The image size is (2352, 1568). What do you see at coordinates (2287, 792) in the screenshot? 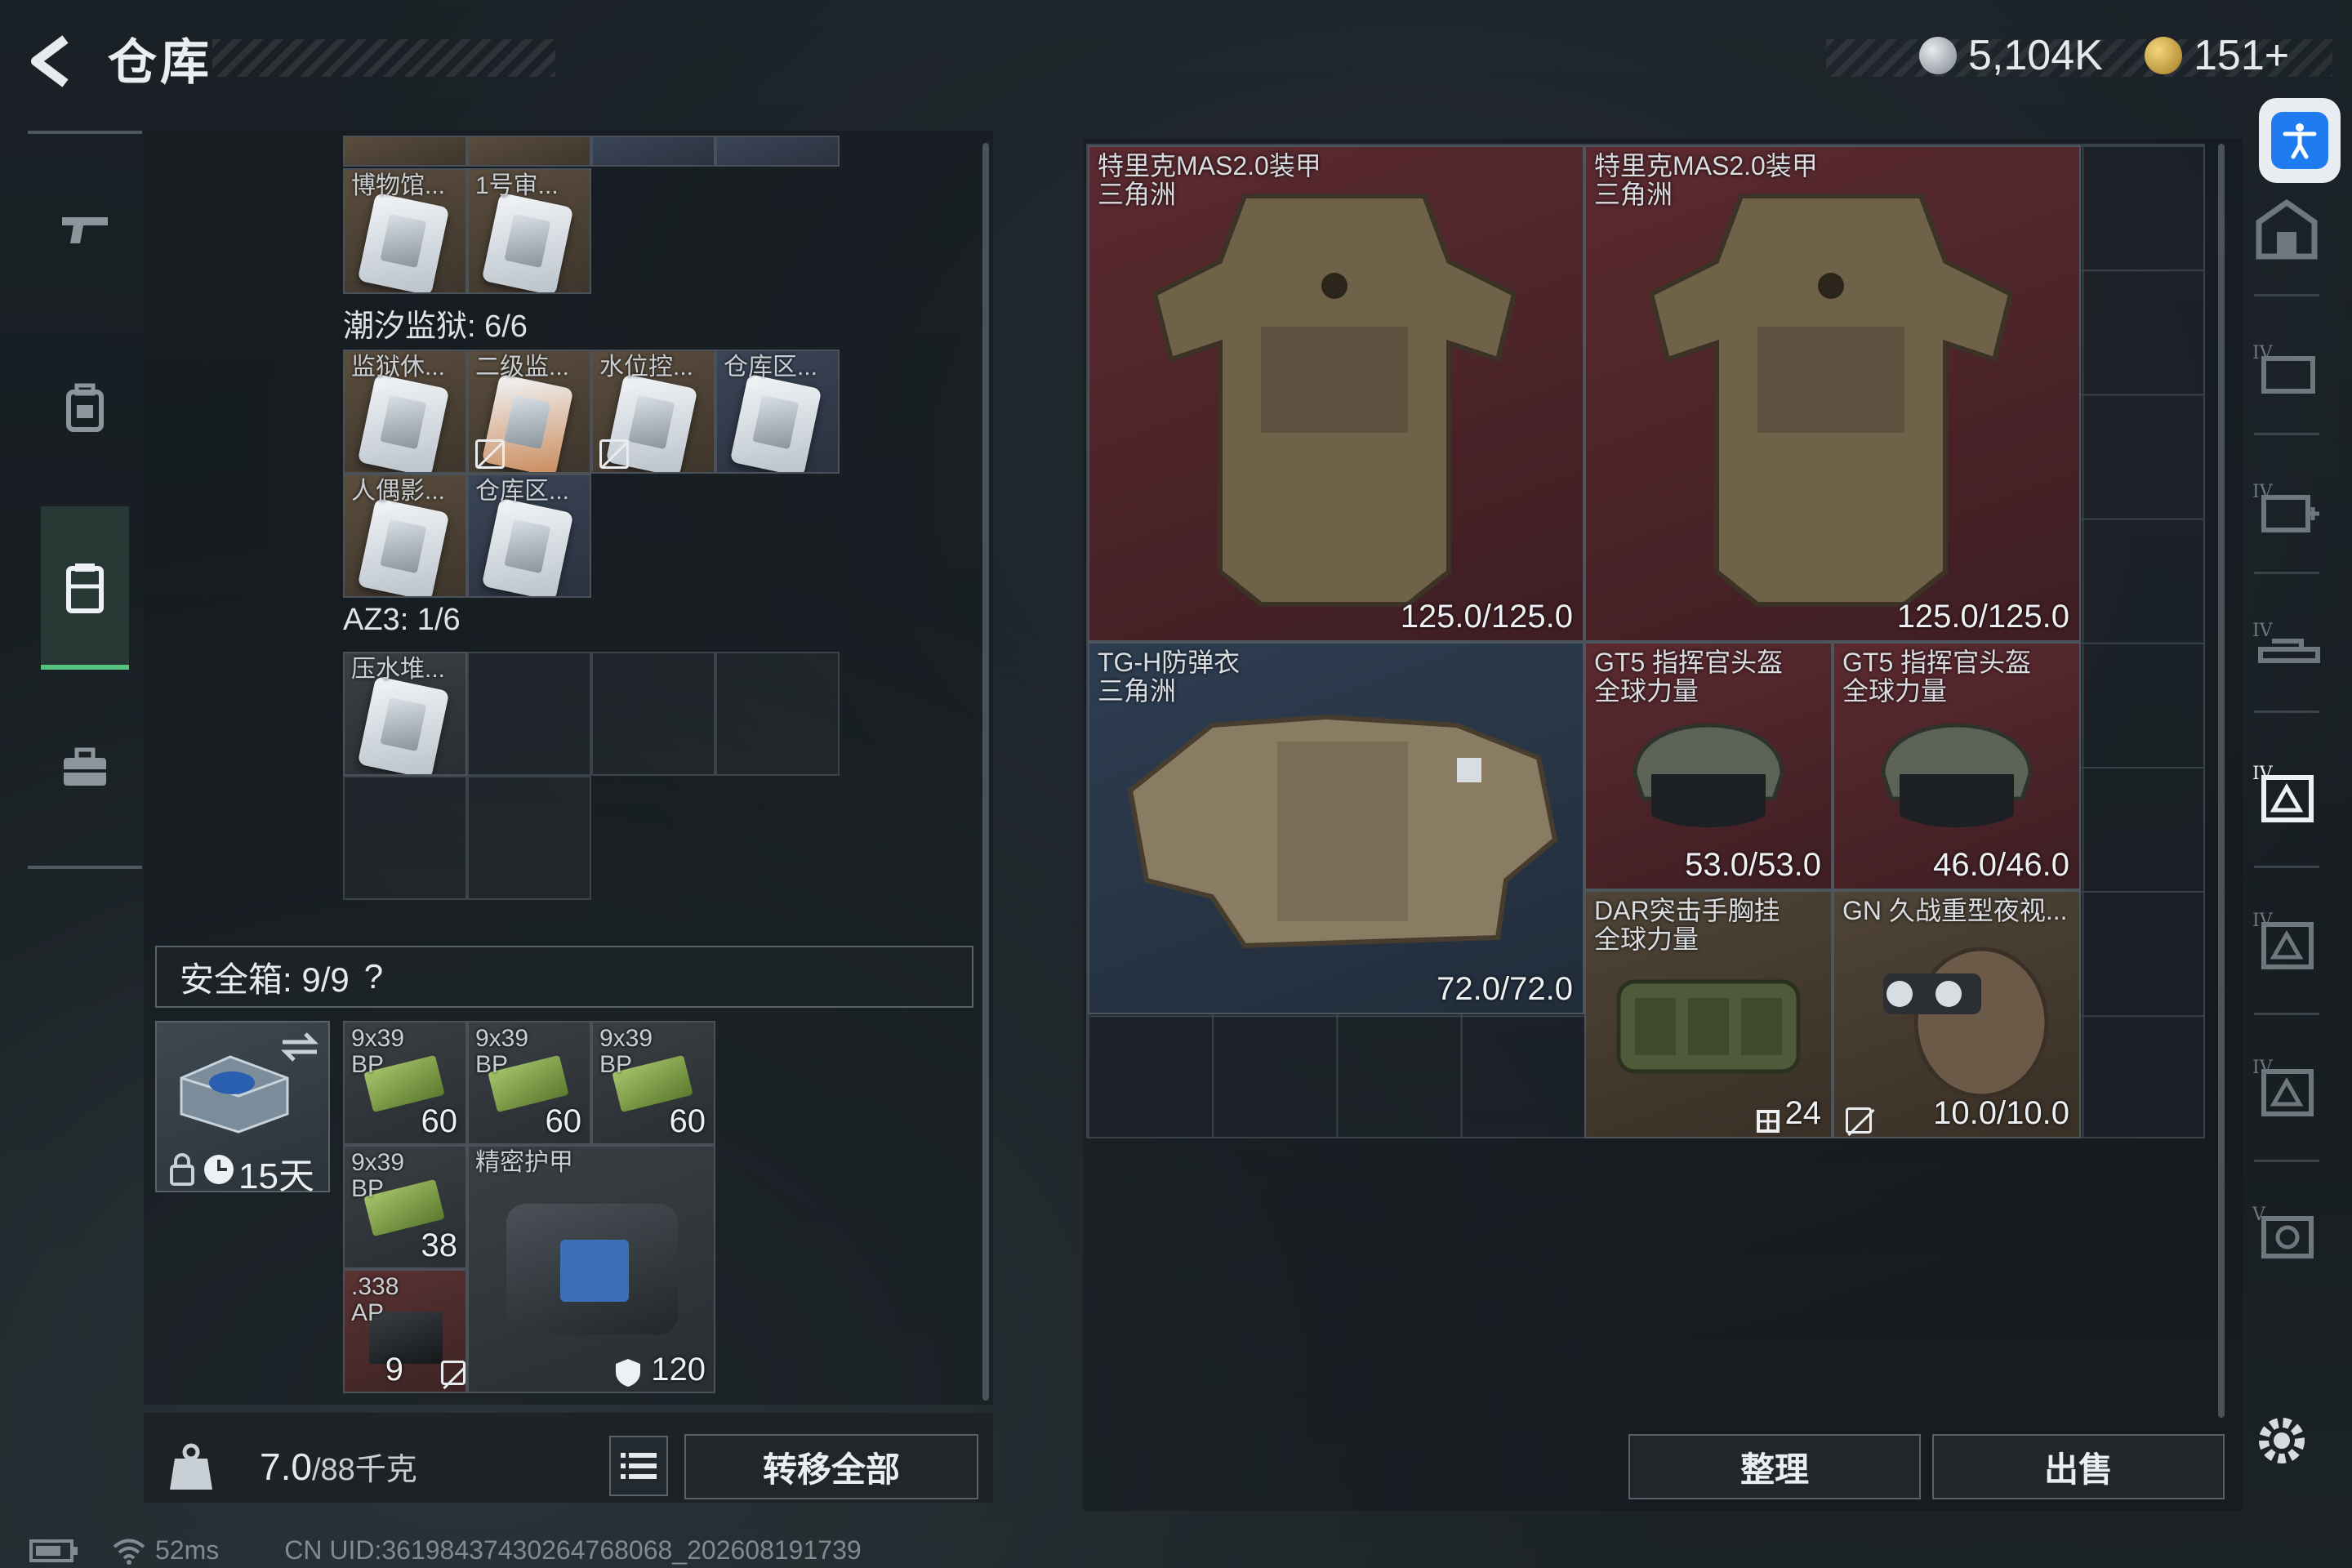
I see `storage-tab-armor-icon: IV` at bounding box center [2287, 792].